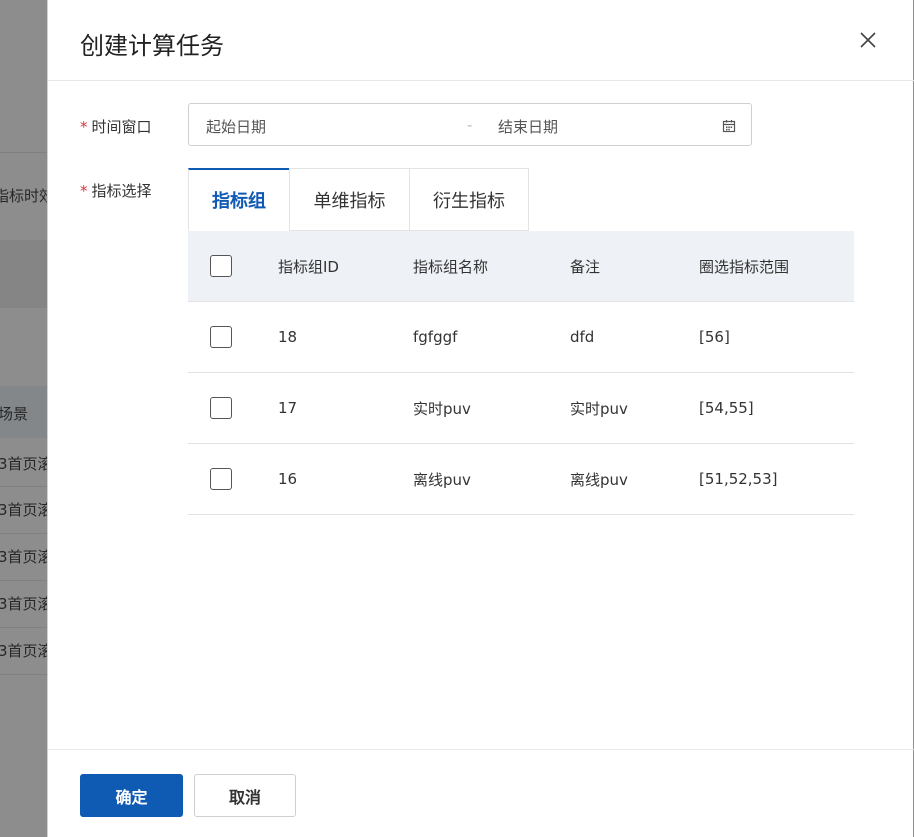 This screenshot has width=914, height=837. I want to click on table-header: 指标组ID 指标组名称 备注 圈选指标范围, so click(521, 266).